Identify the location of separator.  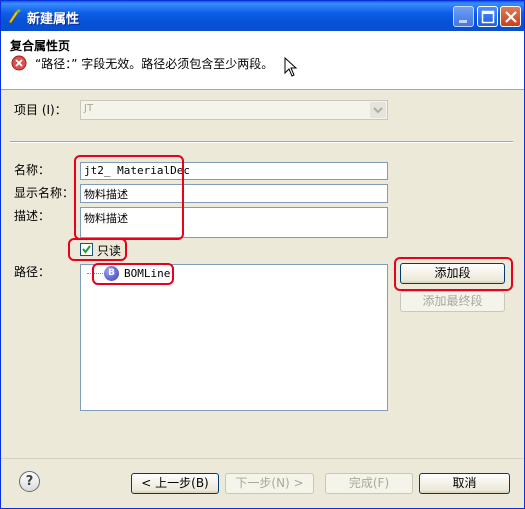
(261, 142).